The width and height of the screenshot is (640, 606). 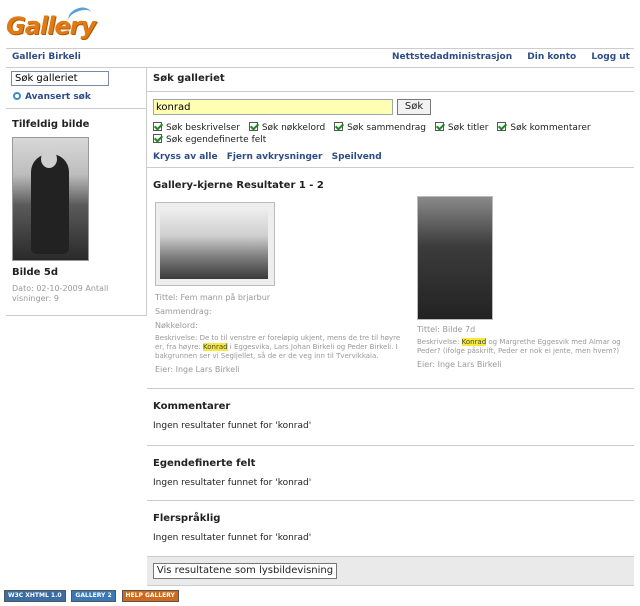 What do you see at coordinates (275, 157) in the screenshot?
I see `uncheck-all-link: Fjern avkrysninger` at bounding box center [275, 157].